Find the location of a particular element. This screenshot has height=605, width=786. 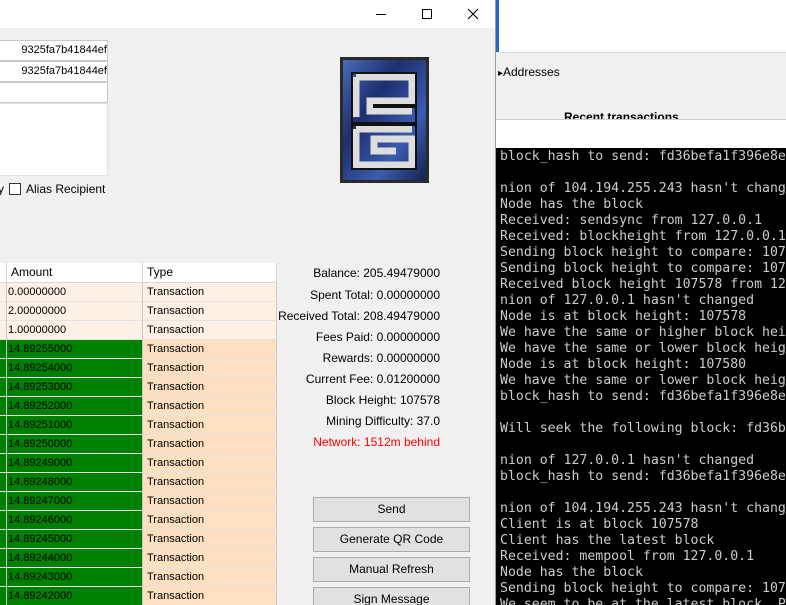

network-status-text: Network: 1512m behind is located at coordinates (376, 442).